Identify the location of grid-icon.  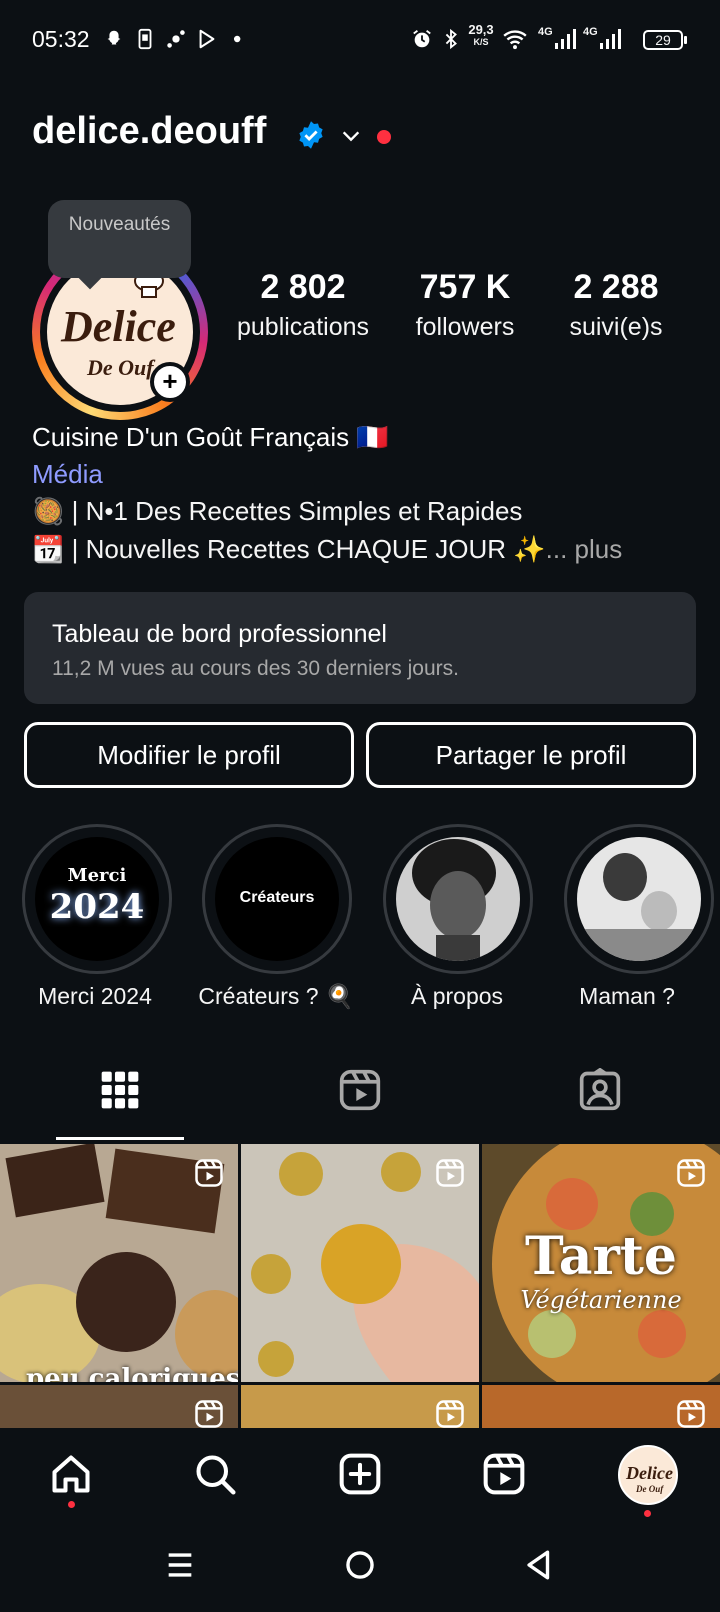
(120, 1090).